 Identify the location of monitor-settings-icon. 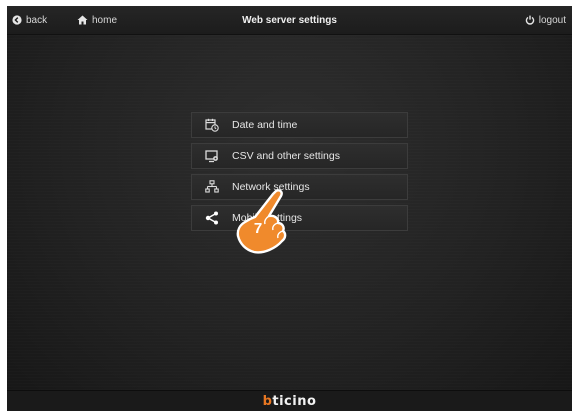
(212, 156).